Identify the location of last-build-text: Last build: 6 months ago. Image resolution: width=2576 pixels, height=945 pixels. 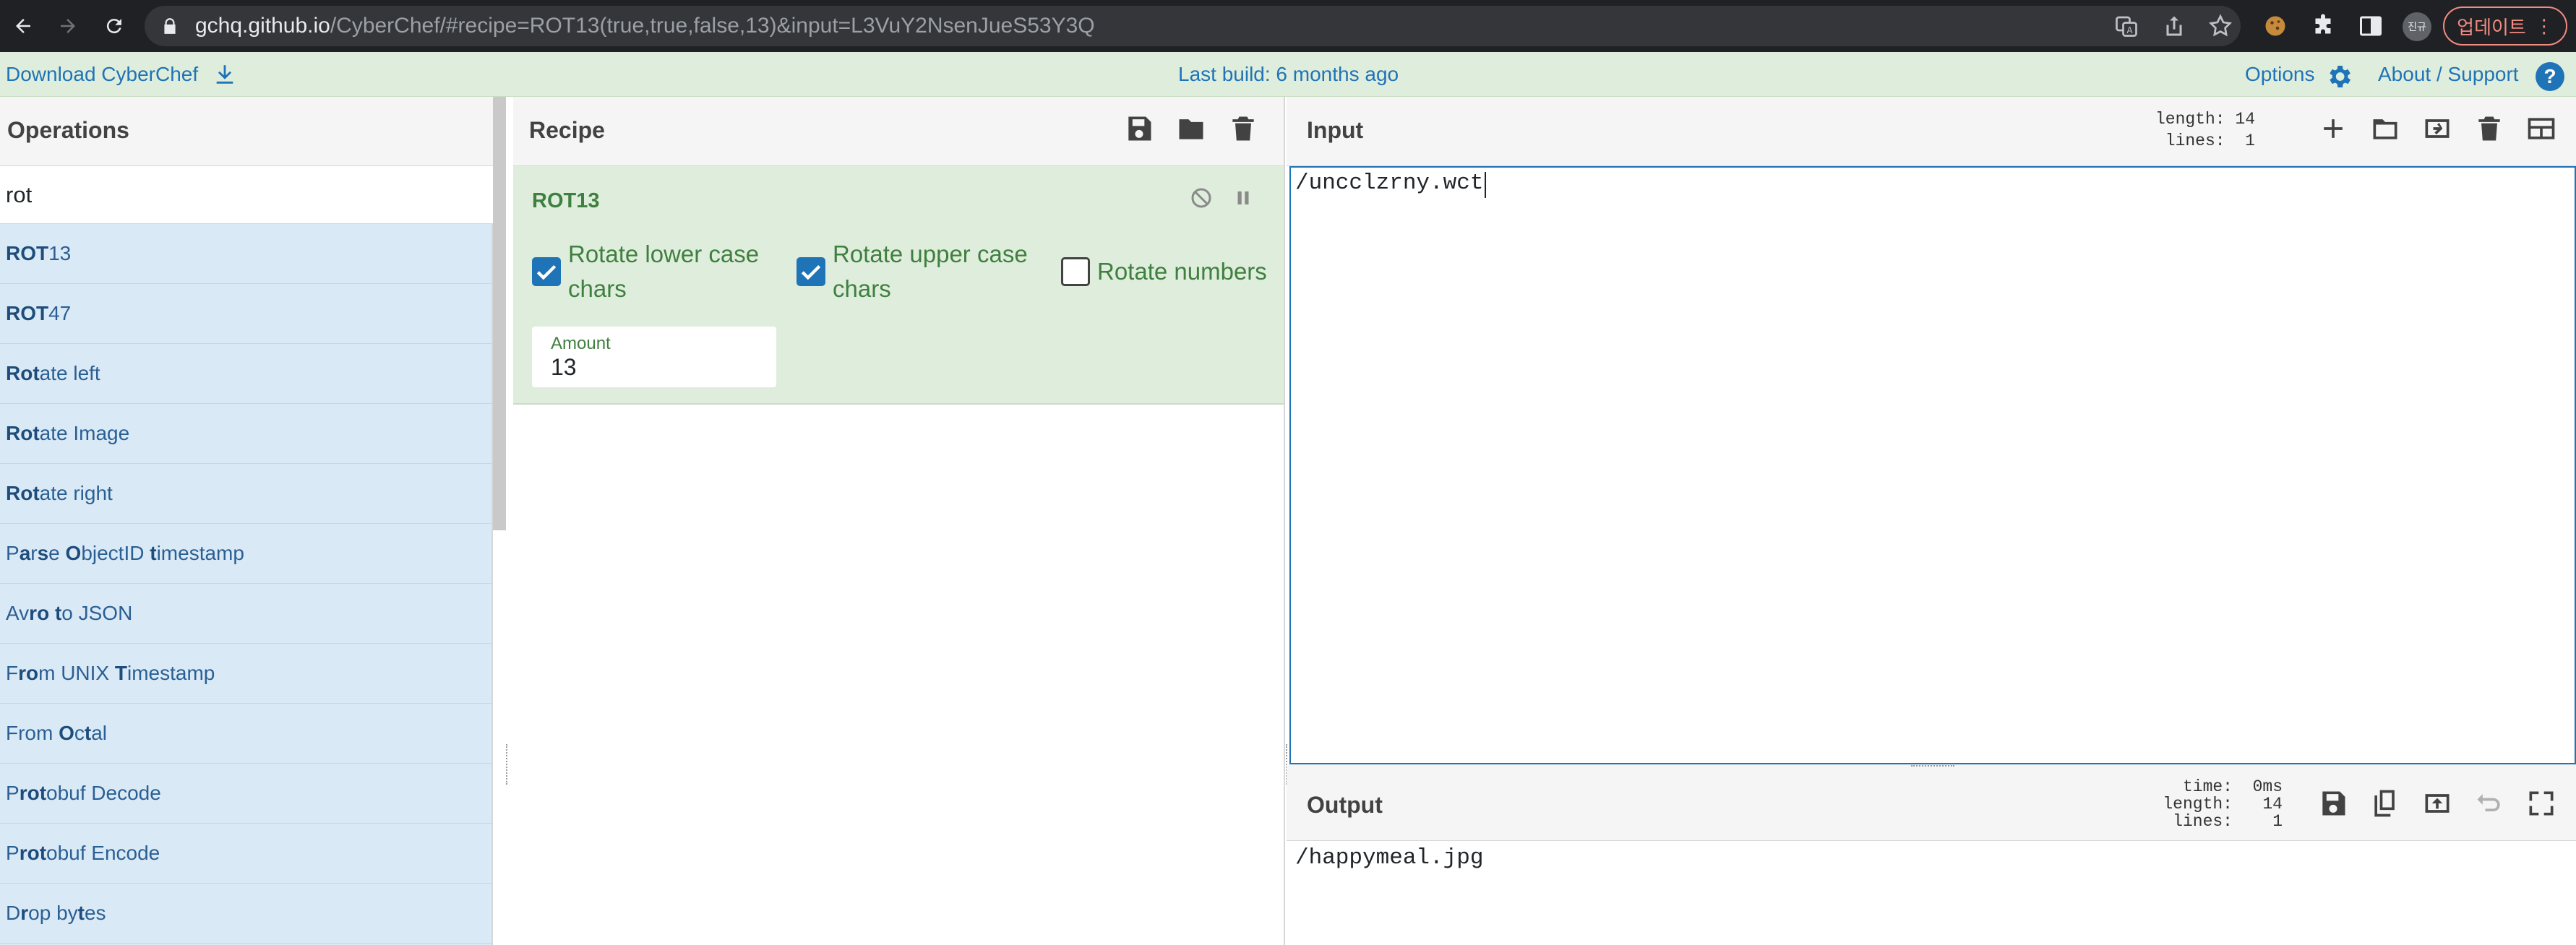
(1289, 74).